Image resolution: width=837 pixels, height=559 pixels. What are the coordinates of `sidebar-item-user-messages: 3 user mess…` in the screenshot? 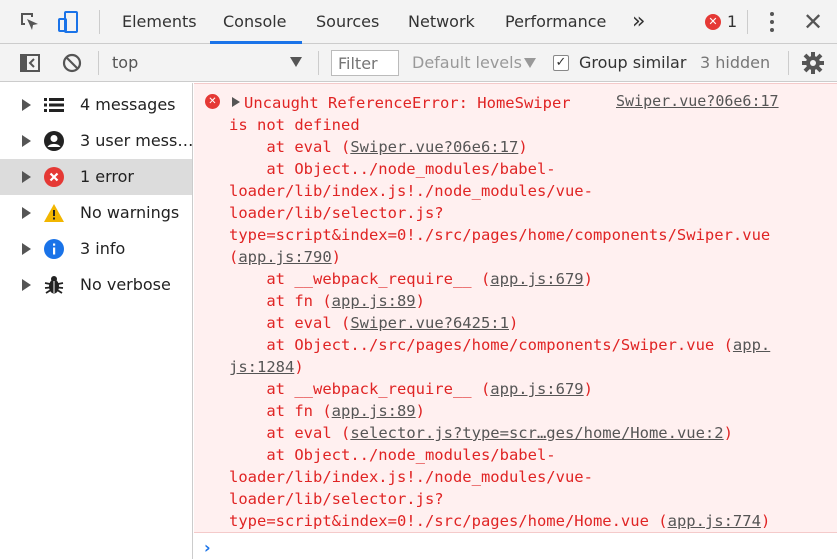 It's located at (97, 141).